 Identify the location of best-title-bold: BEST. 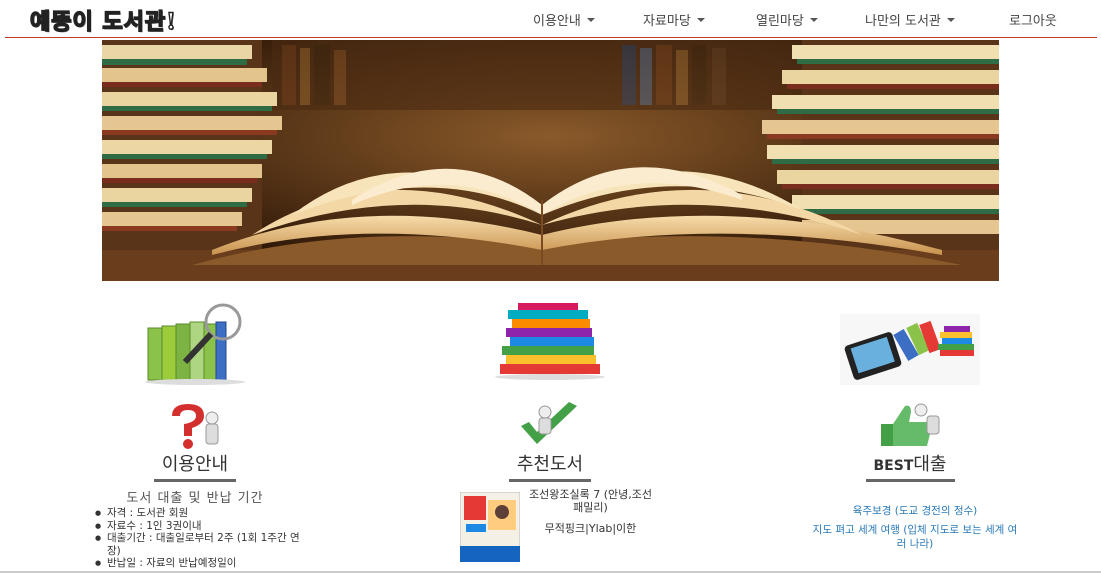
(893, 466).